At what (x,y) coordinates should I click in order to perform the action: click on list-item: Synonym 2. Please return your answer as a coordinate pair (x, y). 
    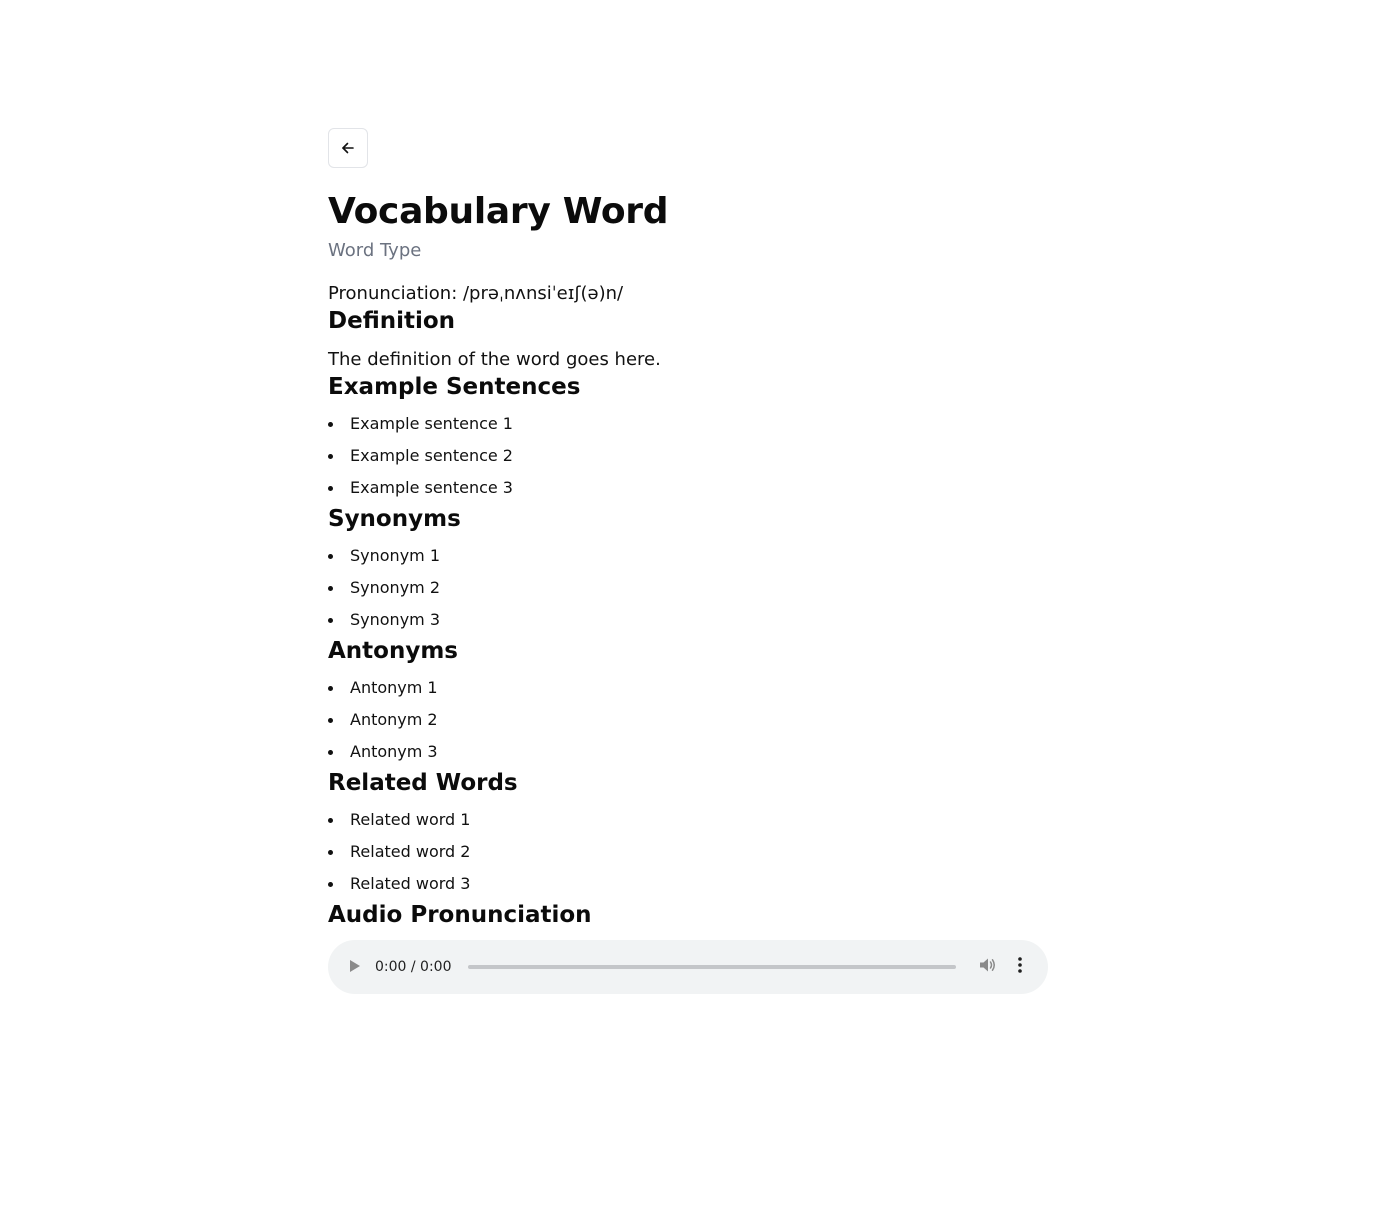
    Looking at the image, I should click on (688, 588).